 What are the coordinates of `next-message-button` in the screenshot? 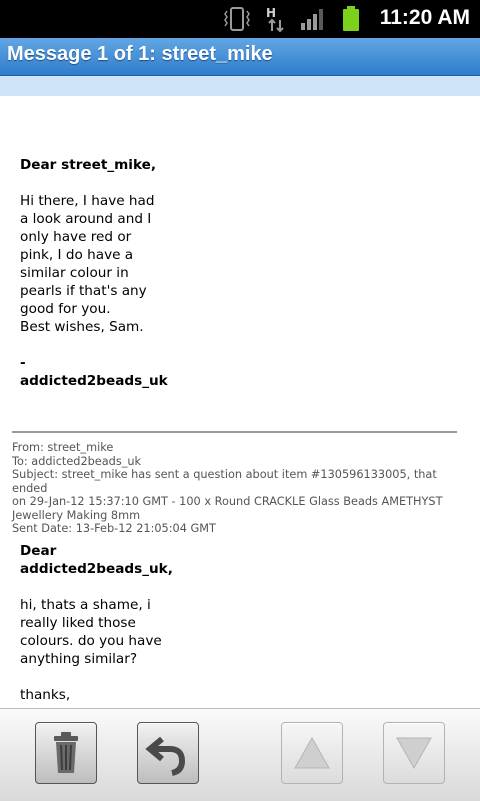 It's located at (414, 753).